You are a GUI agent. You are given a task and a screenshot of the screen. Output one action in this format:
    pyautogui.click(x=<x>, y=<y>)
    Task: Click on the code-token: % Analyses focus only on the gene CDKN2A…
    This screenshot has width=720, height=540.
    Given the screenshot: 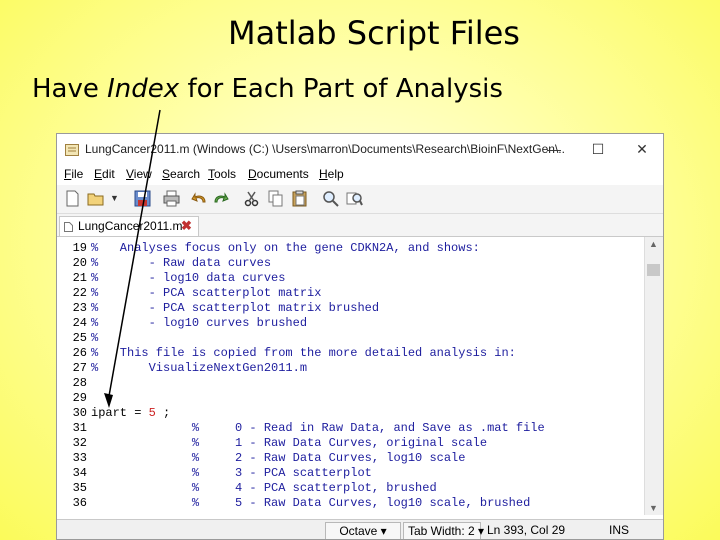 What is the action you would take?
    pyautogui.click(x=285, y=248)
    